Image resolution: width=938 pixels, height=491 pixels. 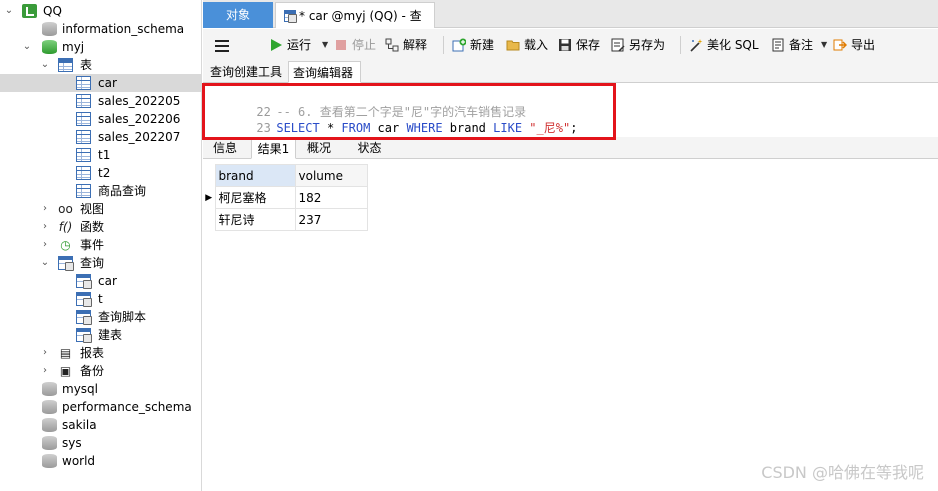 What do you see at coordinates (100, 443) in the screenshot?
I see `tree-db-sys: sys` at bounding box center [100, 443].